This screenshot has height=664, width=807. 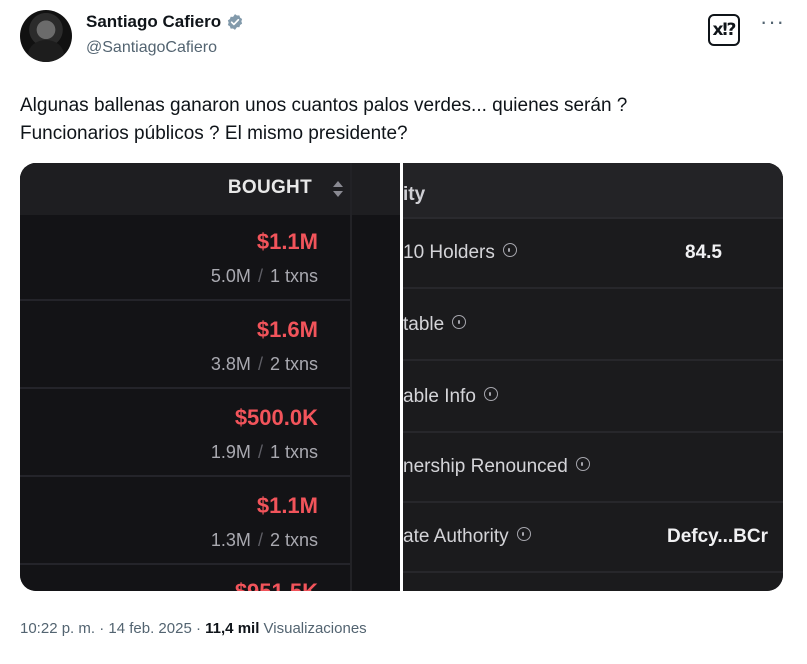 I want to click on bought-amount: $500.0K, so click(x=276, y=417).